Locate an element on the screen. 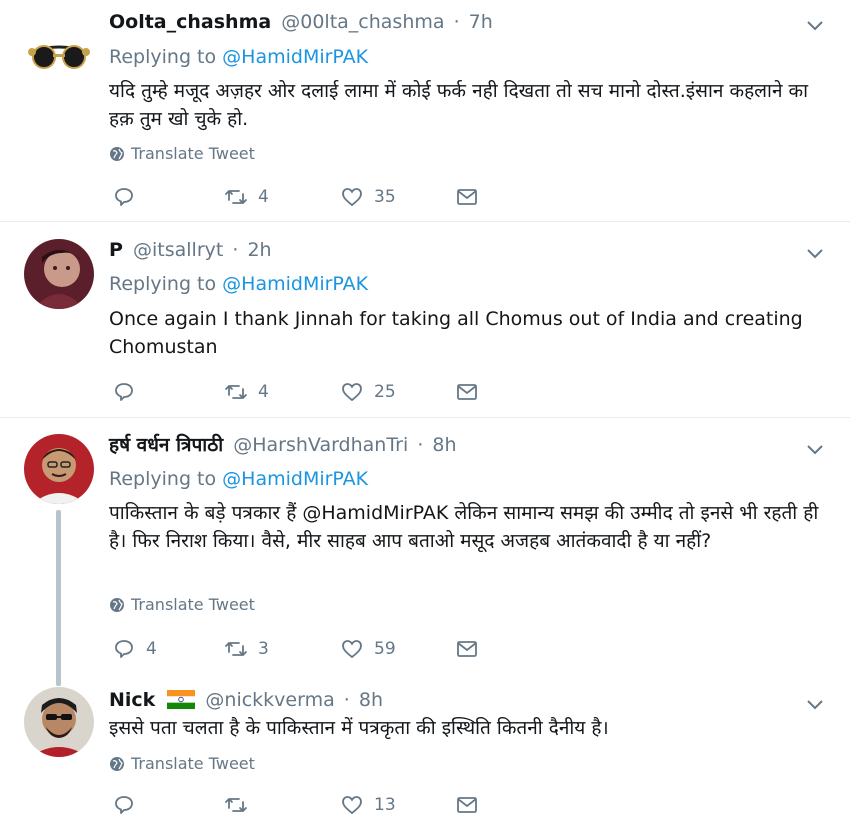 The image size is (850, 826). retweet-button is located at coordinates (241, 805).